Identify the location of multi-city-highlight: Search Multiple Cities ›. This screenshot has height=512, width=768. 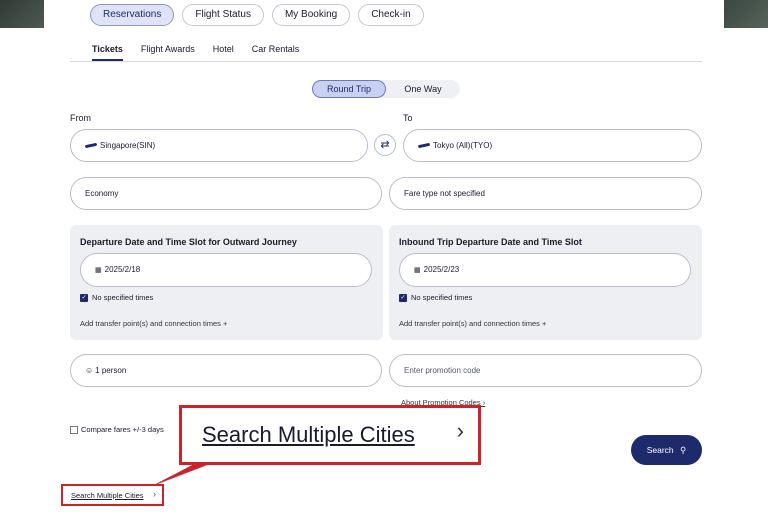
(112, 495).